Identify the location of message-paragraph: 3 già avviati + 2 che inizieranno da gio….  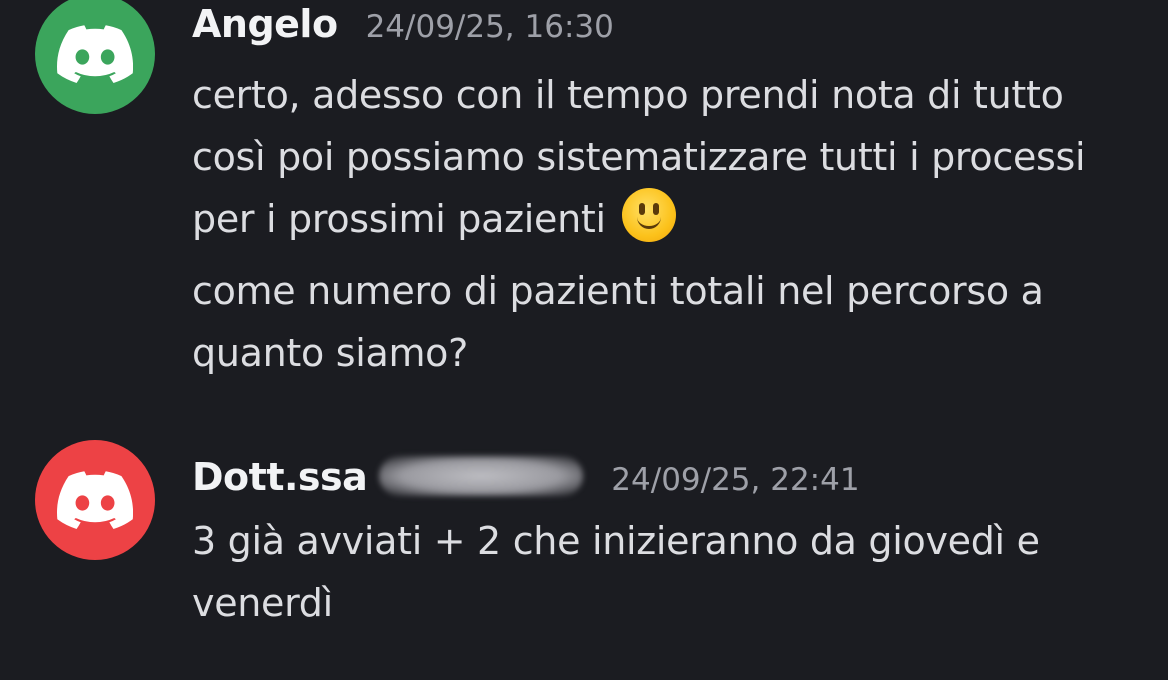
(657, 572).